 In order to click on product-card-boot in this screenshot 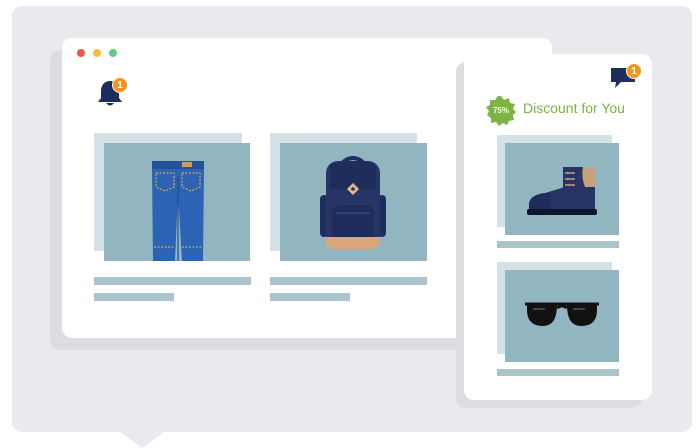, I will do `click(562, 189)`.